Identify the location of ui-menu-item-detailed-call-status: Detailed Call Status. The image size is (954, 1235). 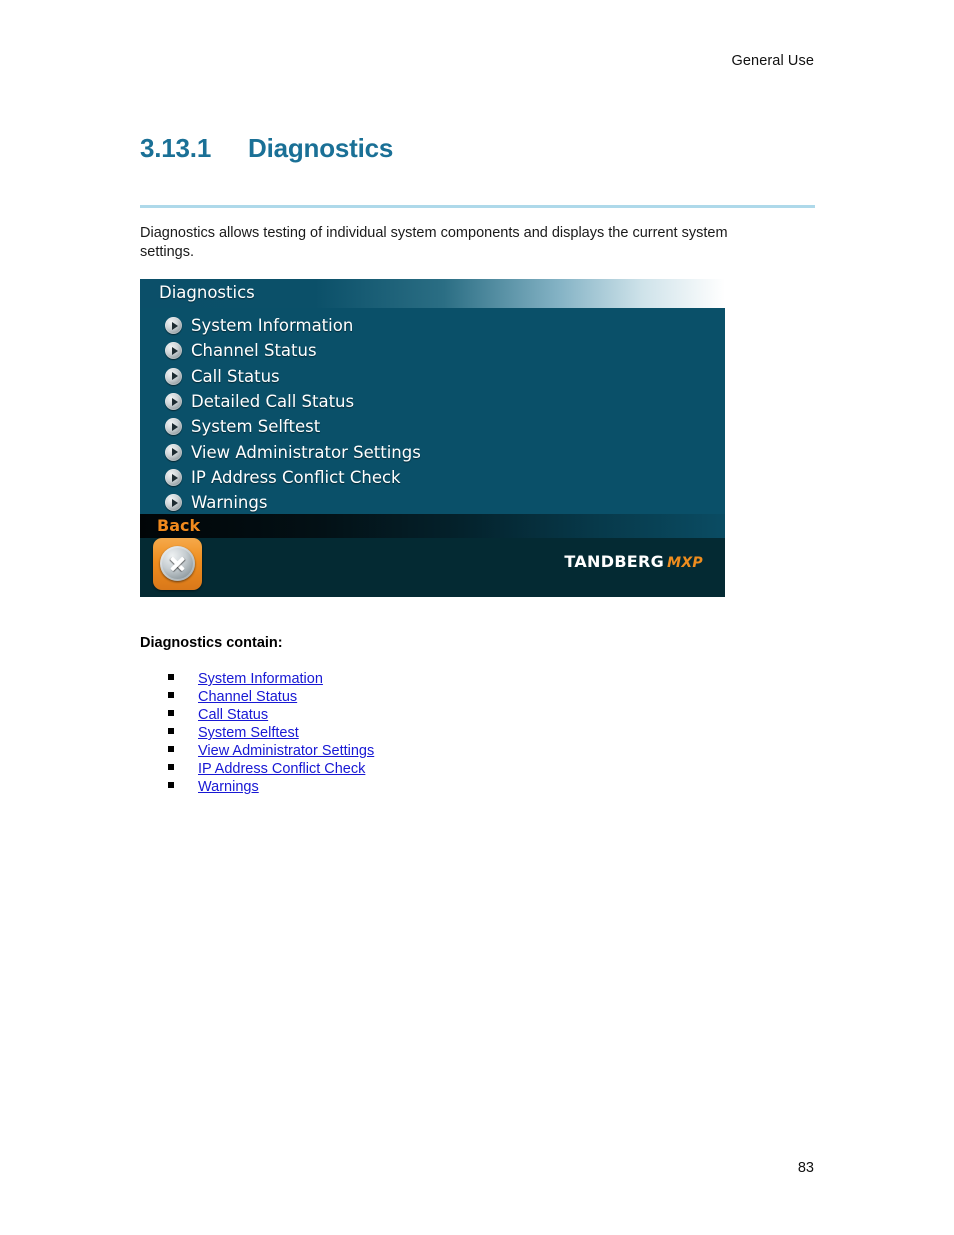
(432, 401).